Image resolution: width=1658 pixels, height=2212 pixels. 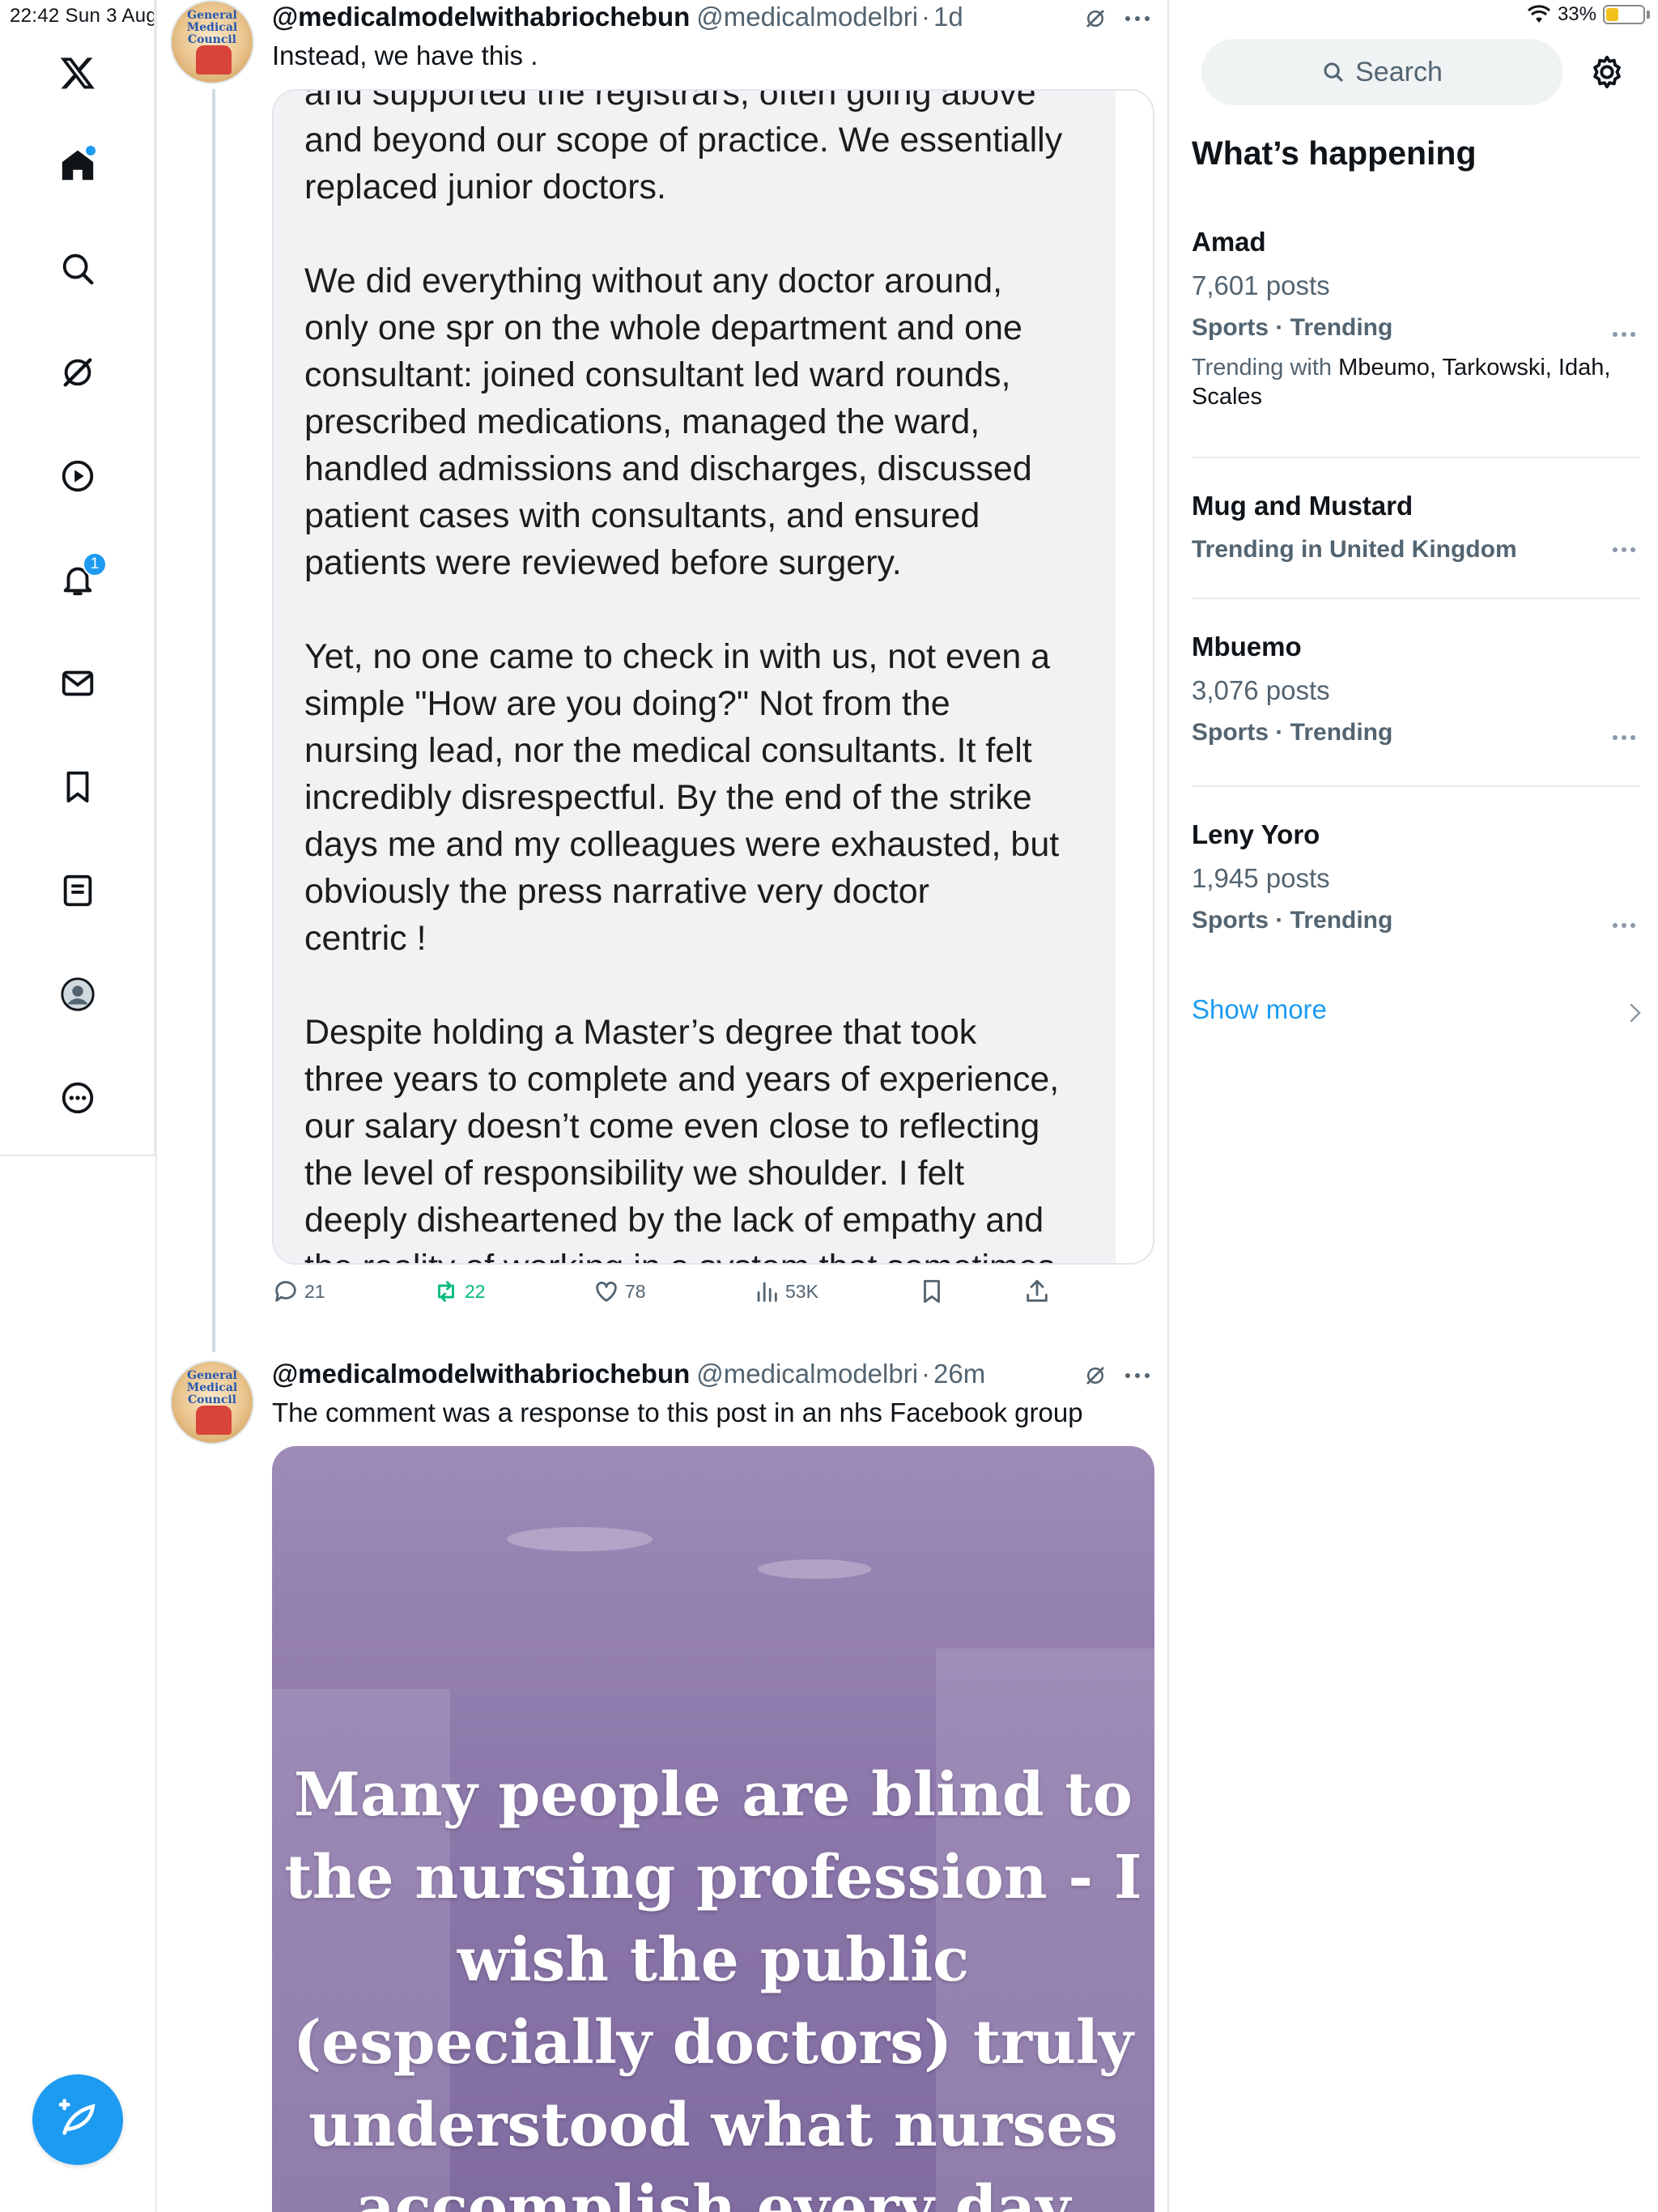 What do you see at coordinates (77, 683) in the screenshot?
I see `messages-envelope-icon` at bounding box center [77, 683].